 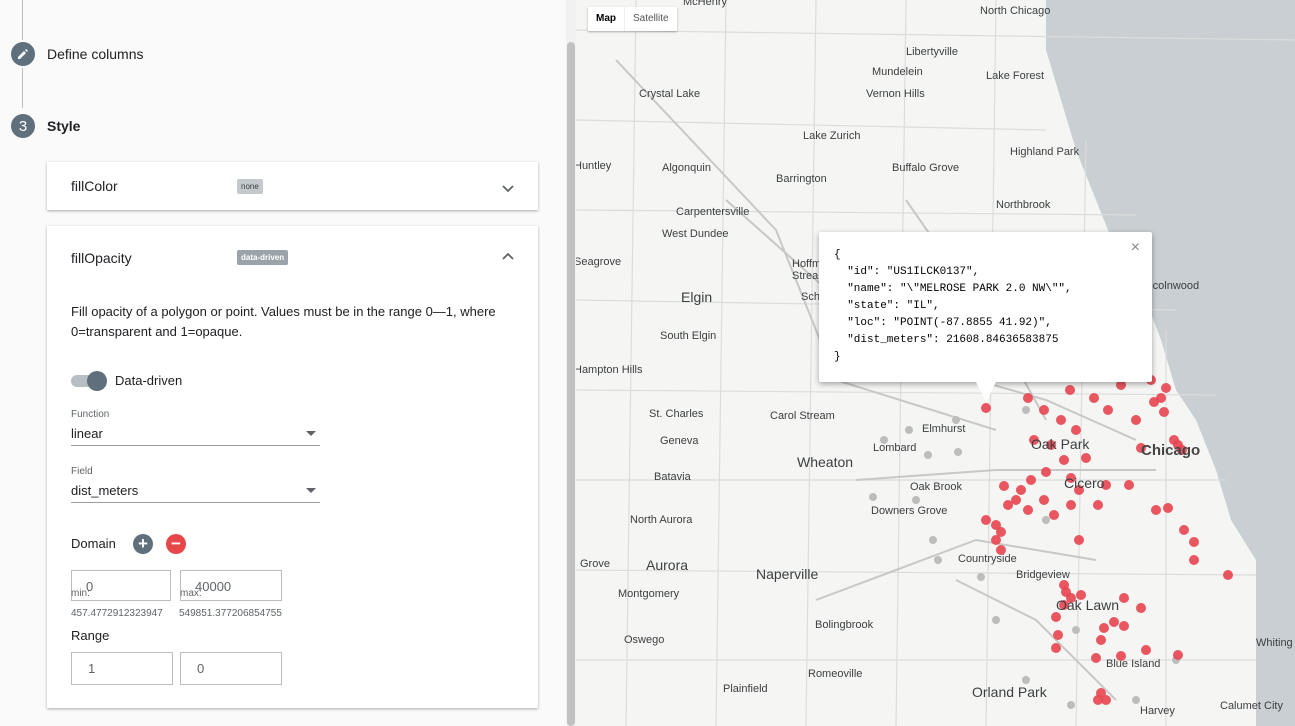 What do you see at coordinates (508, 256) in the screenshot?
I see `chevron-up-icon` at bounding box center [508, 256].